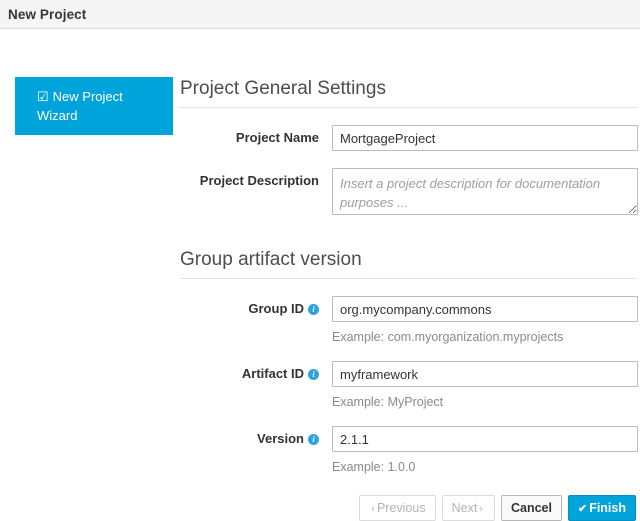  I want to click on label-text: Version, so click(280, 438).